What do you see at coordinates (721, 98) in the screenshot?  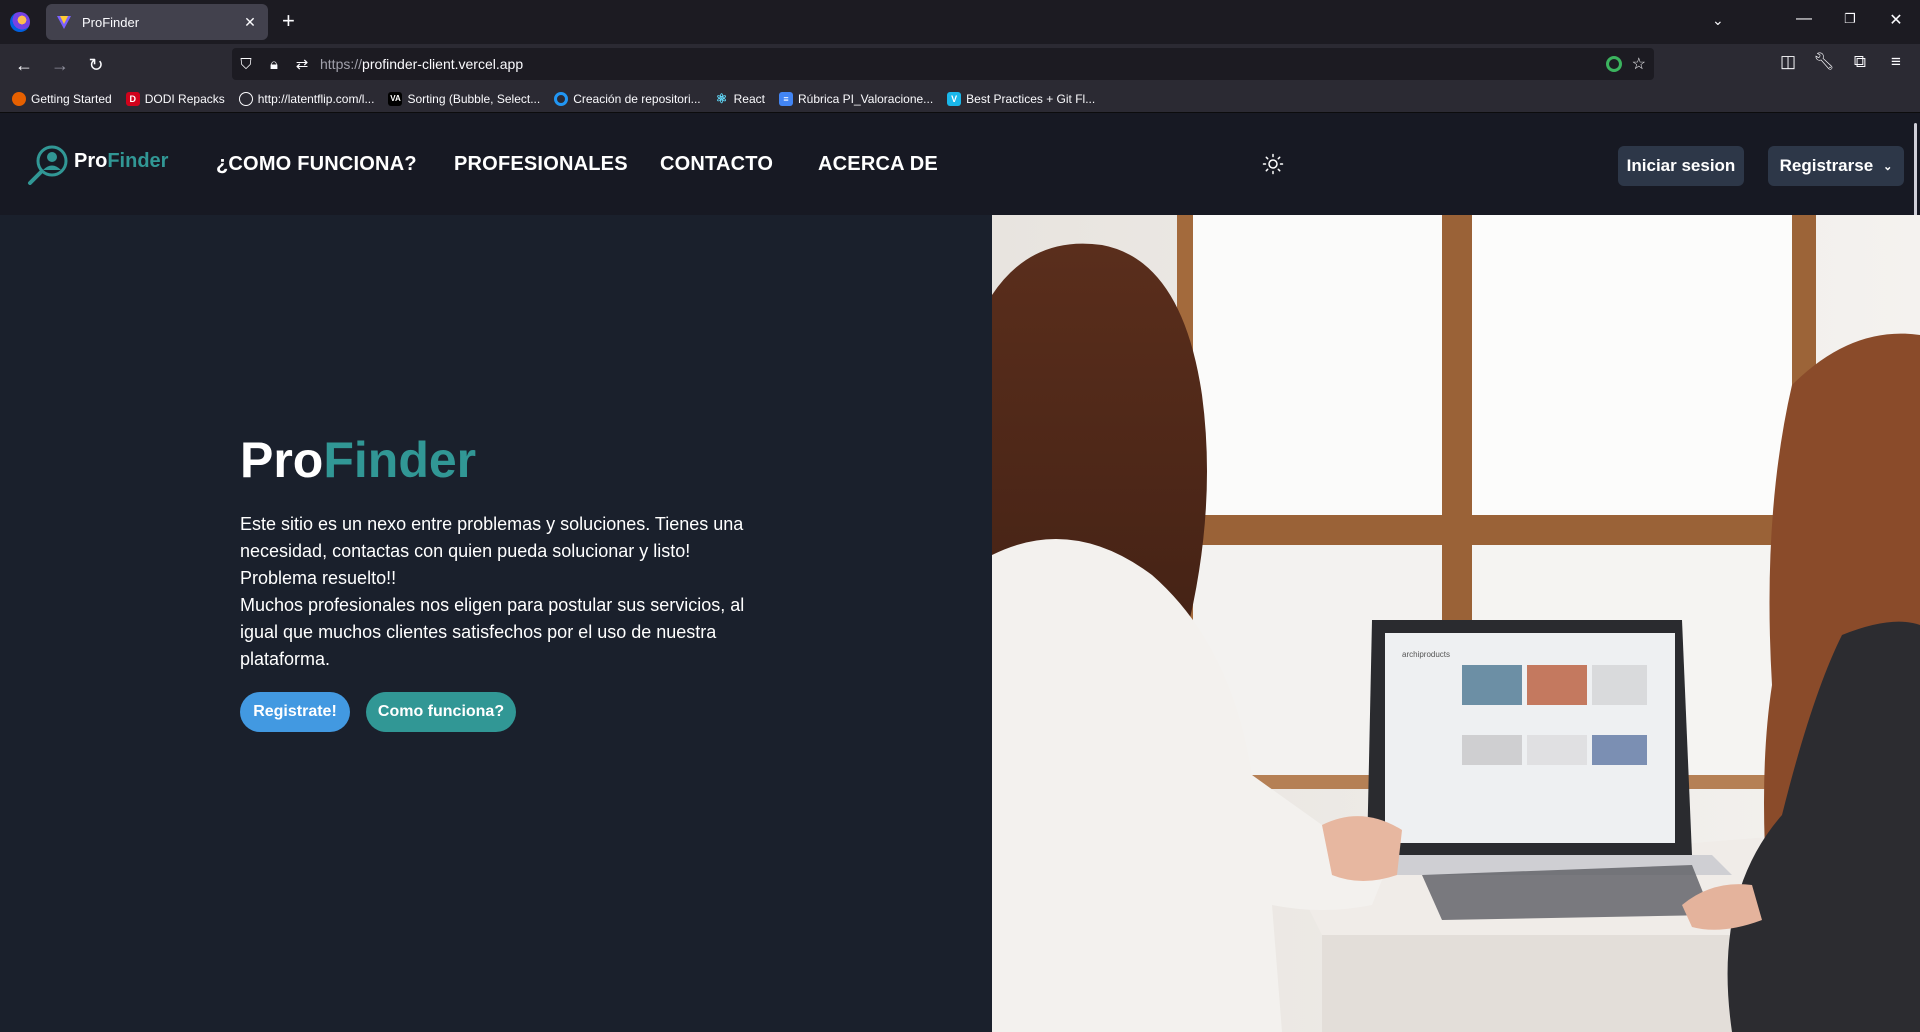 I see `react-icon: ⚛` at bounding box center [721, 98].